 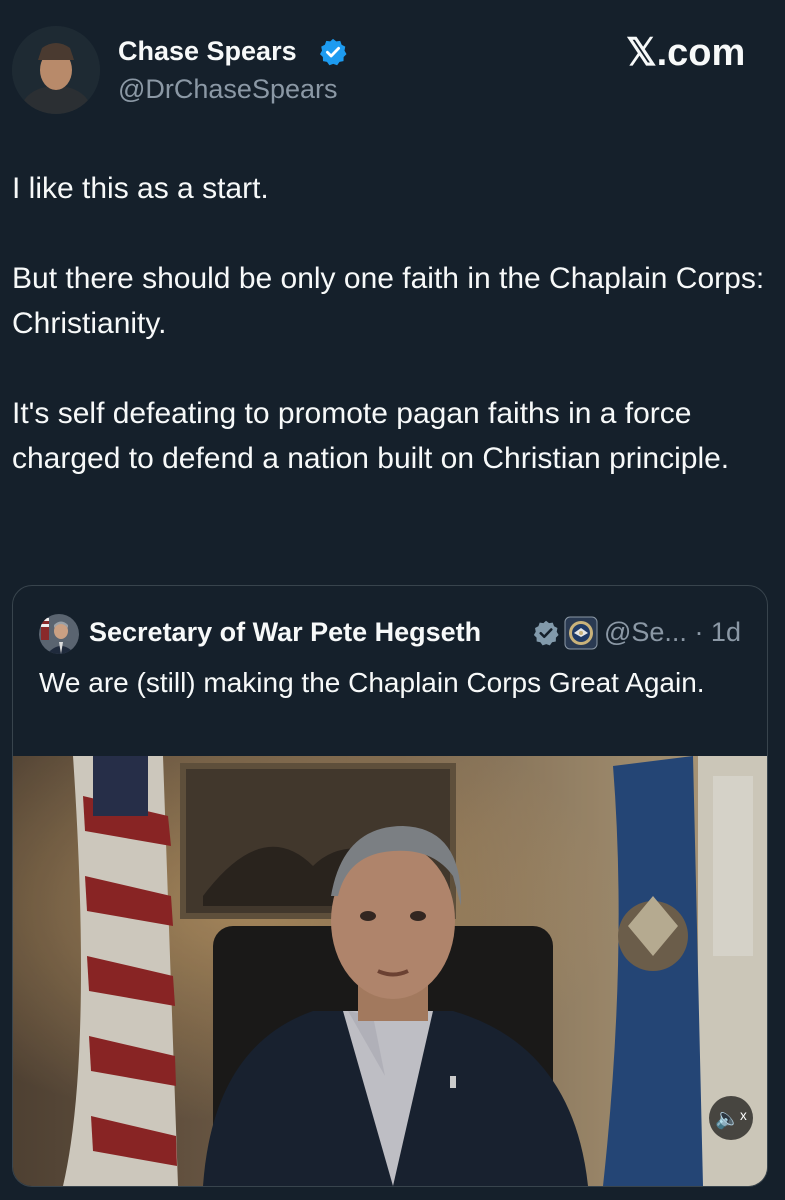 I want to click on verified-icon, so click(x=333, y=52).